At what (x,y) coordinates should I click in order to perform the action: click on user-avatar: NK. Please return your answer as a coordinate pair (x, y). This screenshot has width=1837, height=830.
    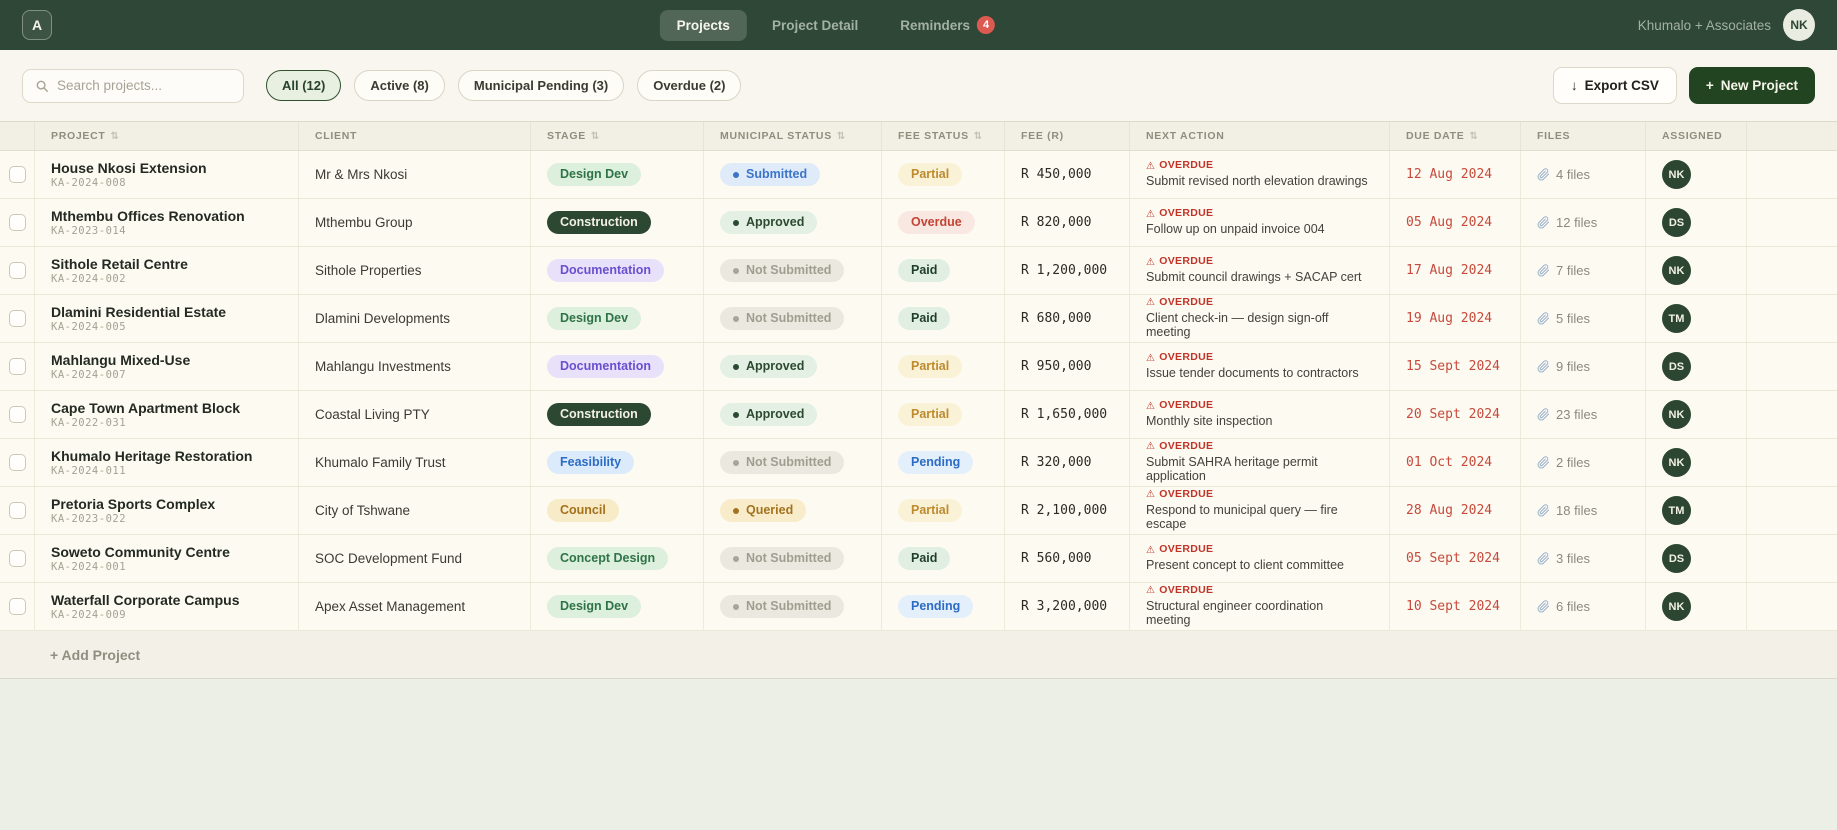
    Looking at the image, I should click on (1799, 25).